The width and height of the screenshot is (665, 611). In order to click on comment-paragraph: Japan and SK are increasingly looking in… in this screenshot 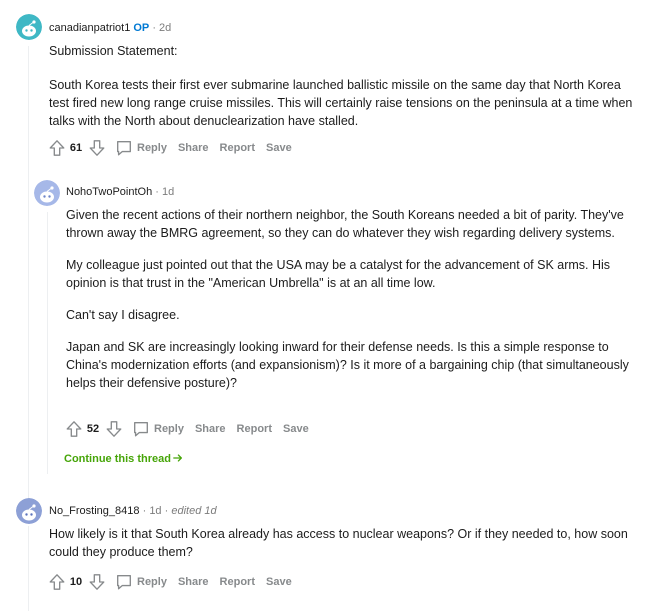, I will do `click(347, 365)`.